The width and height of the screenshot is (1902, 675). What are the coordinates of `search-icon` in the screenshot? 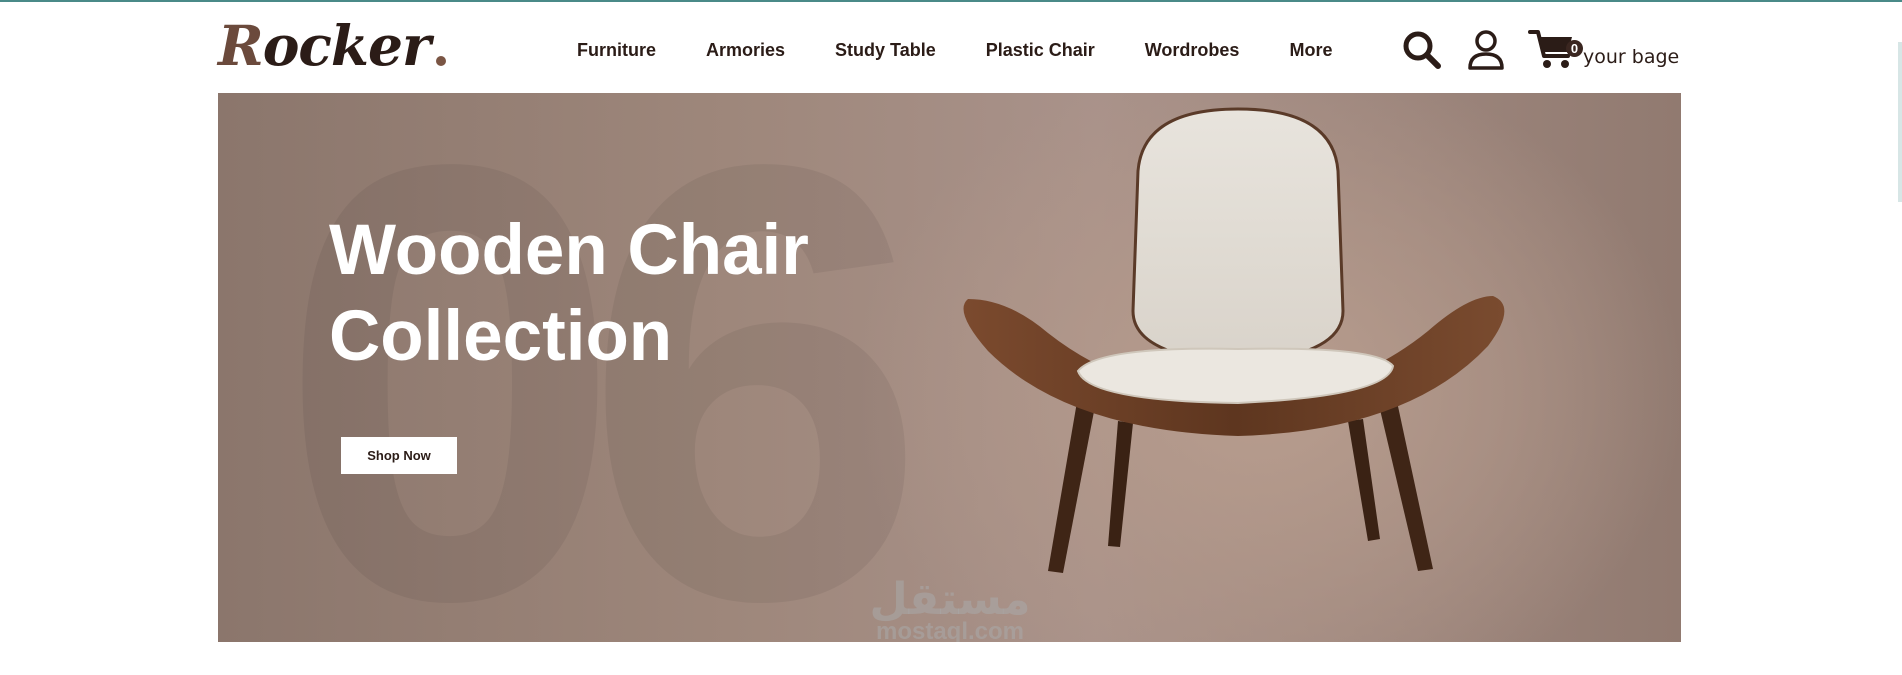 It's located at (1422, 50).